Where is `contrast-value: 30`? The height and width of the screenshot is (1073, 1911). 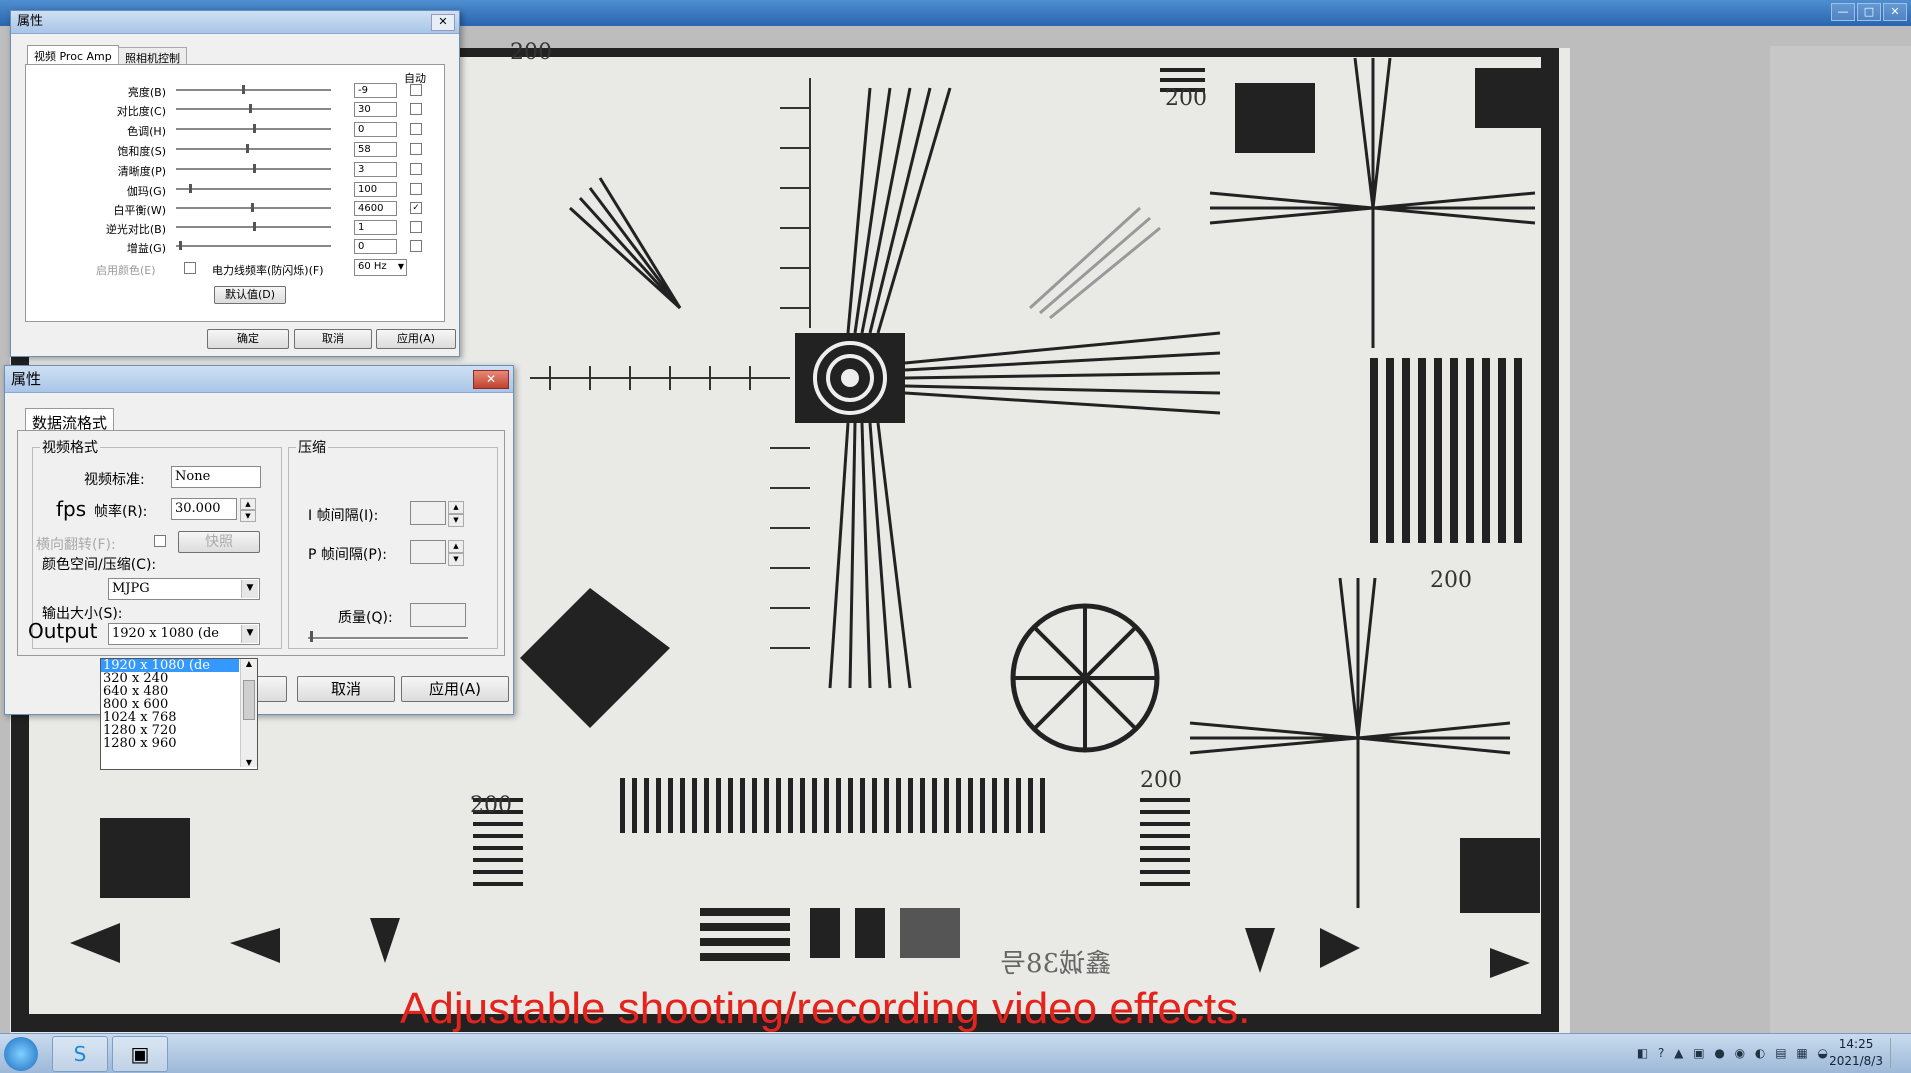
contrast-value: 30 is located at coordinates (375, 109).